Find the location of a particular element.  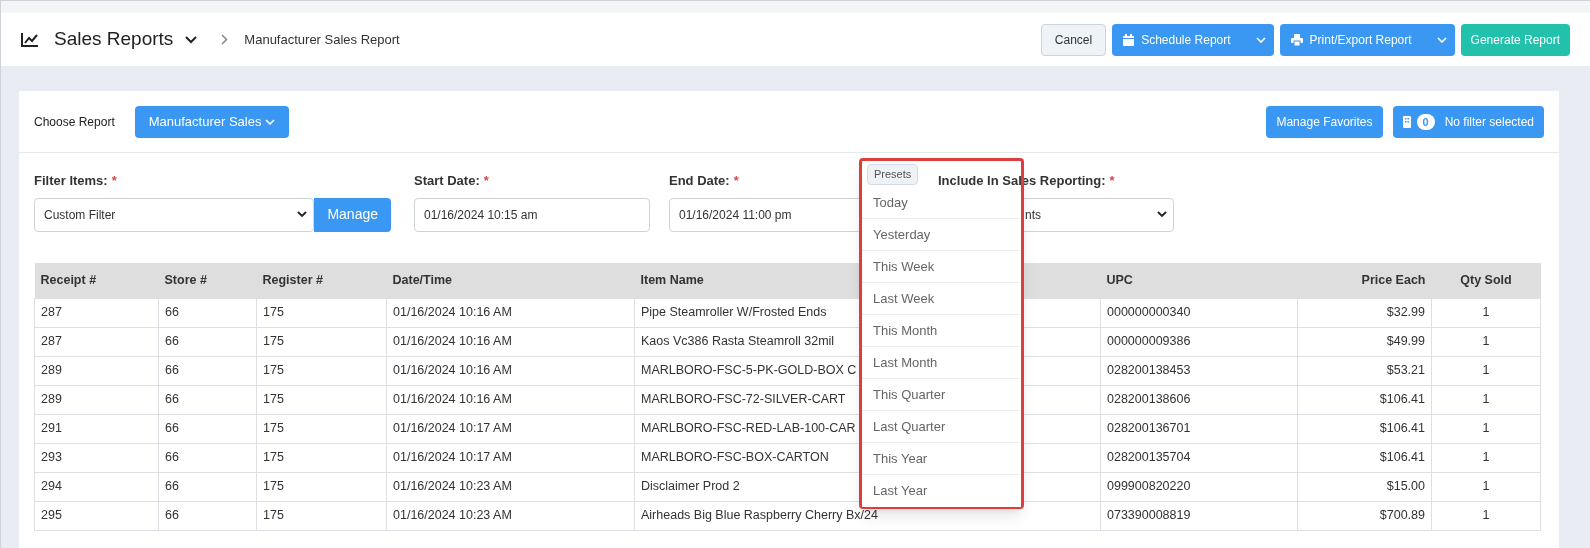

filter-status-button: 0 No filter selected is located at coordinates (1468, 121).